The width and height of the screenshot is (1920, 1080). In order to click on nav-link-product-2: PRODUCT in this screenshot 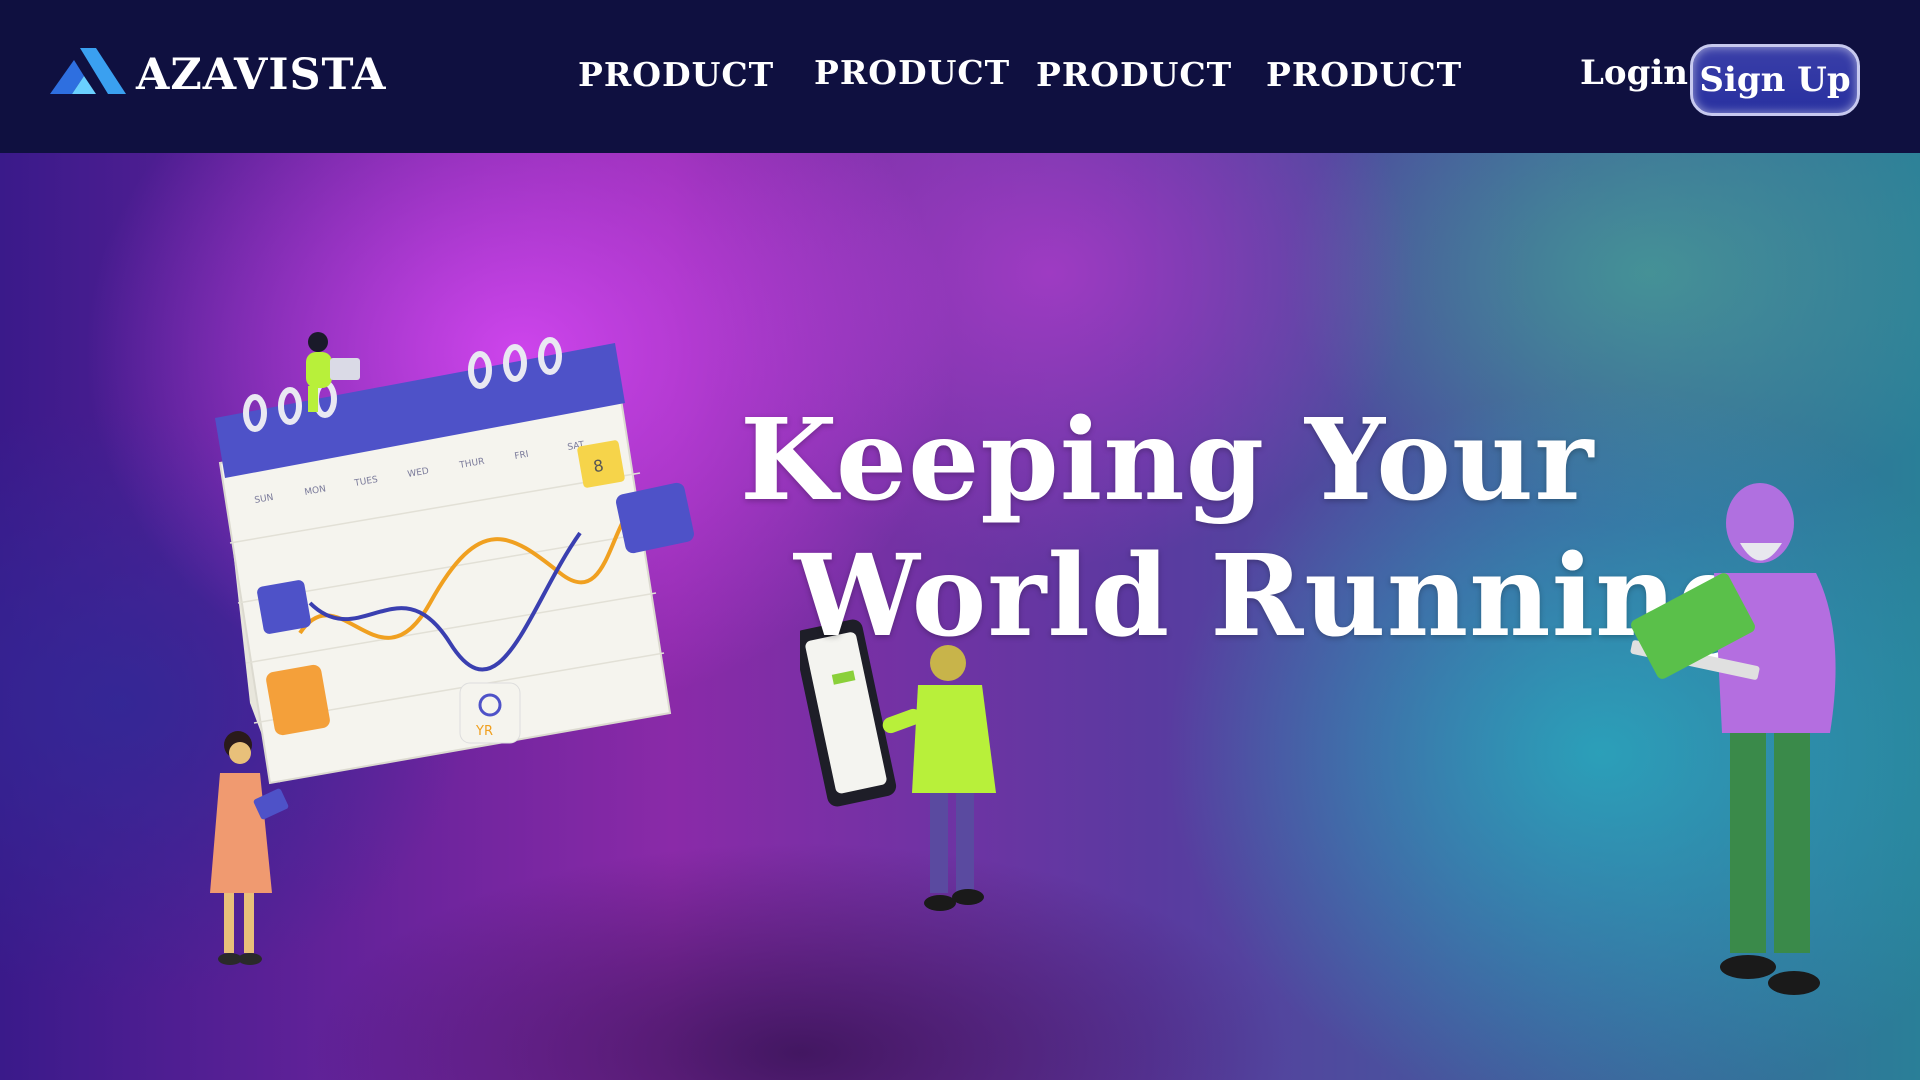, I will do `click(912, 72)`.